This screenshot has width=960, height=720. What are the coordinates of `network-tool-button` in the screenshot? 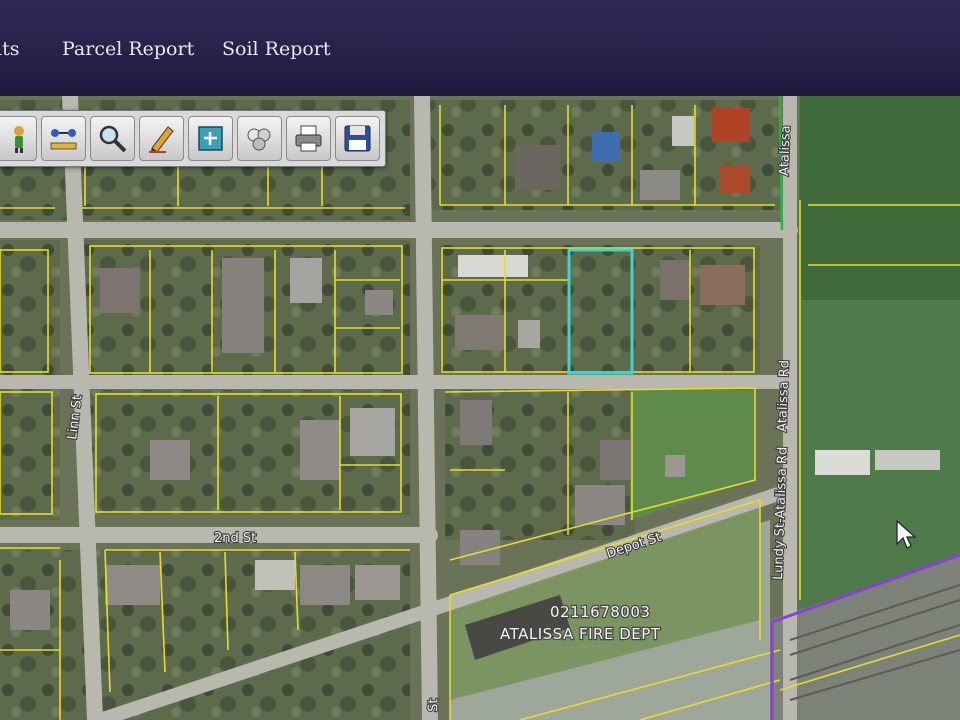 It's located at (63, 138).